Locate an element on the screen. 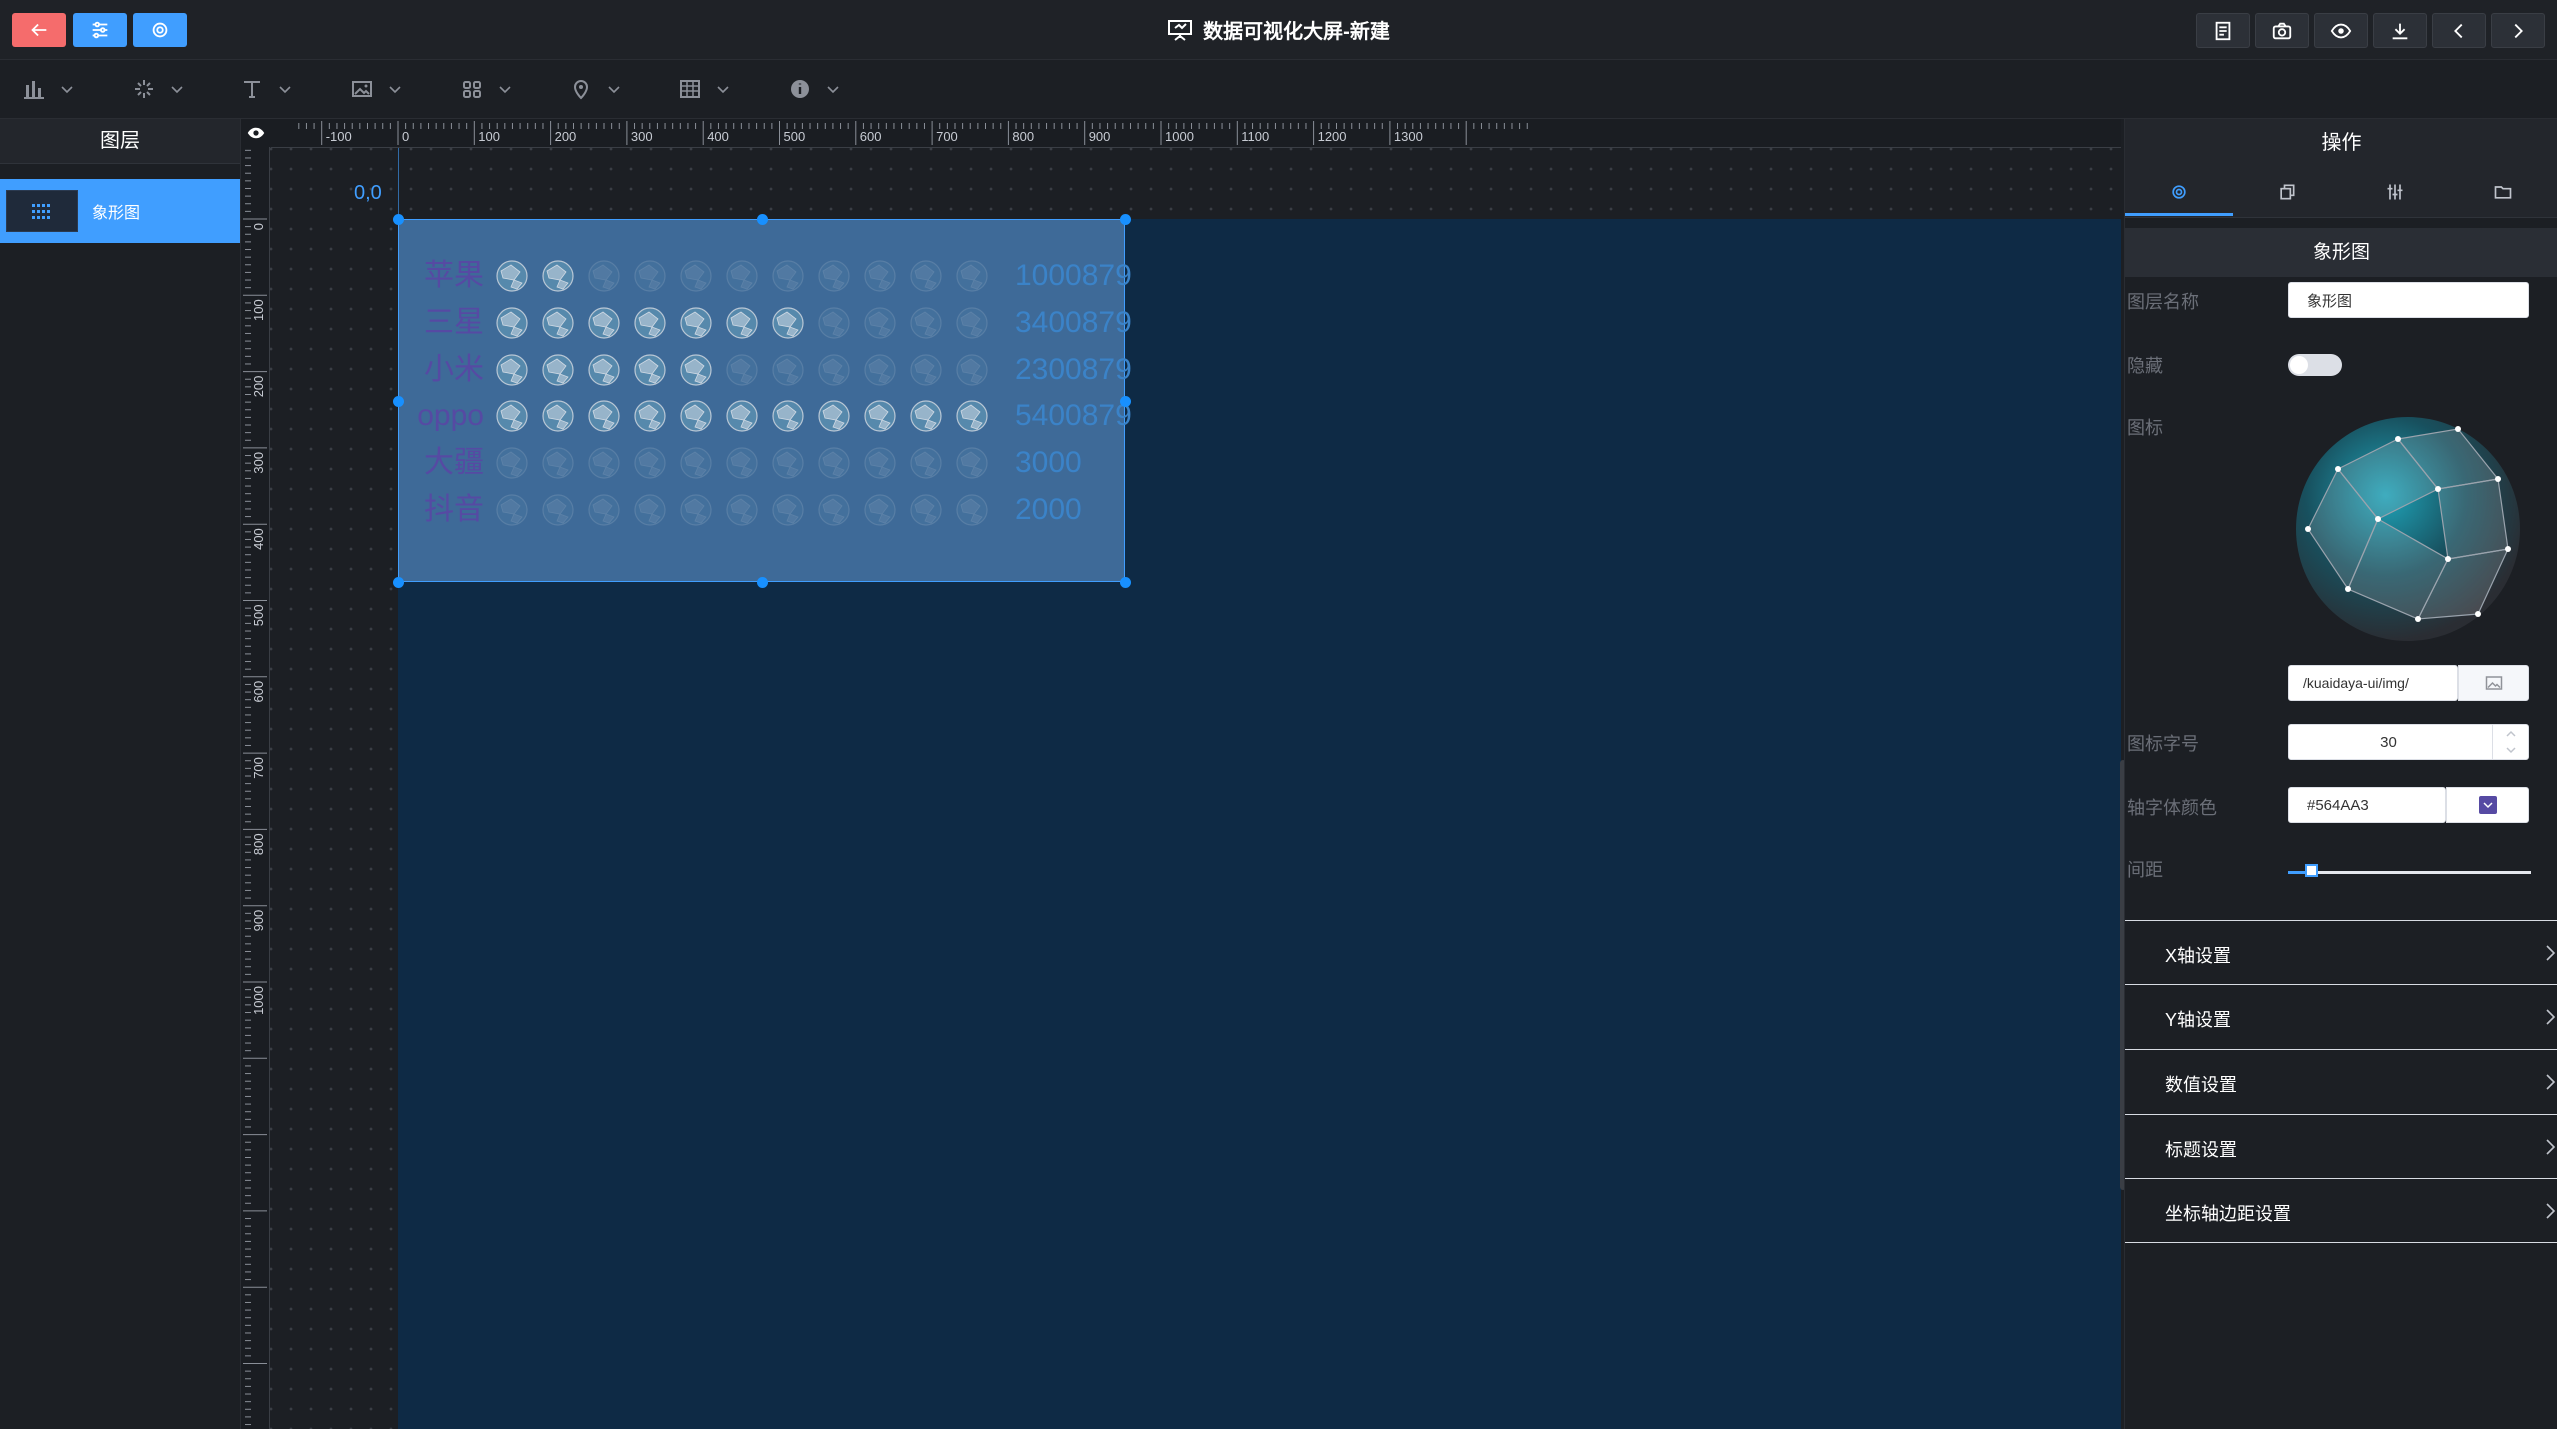  axis-font-color-input: #564AA3 is located at coordinates (2367, 805).